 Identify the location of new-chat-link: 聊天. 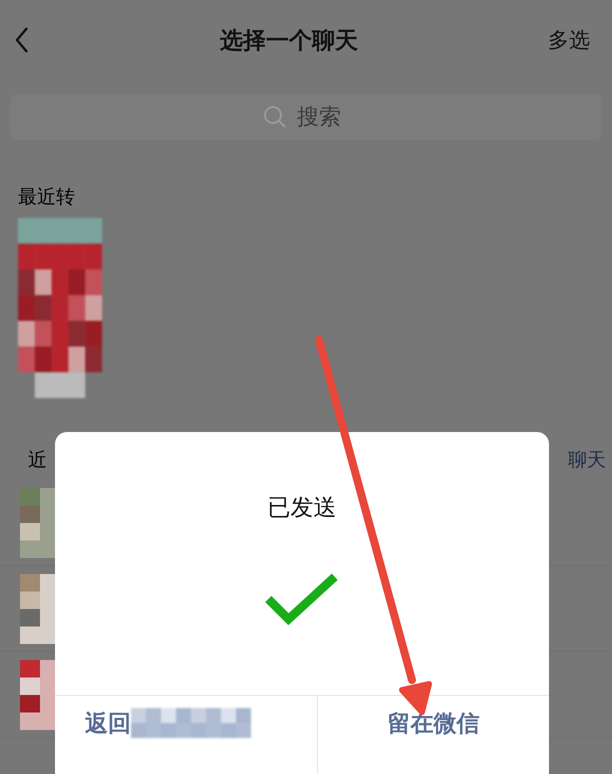
(587, 460).